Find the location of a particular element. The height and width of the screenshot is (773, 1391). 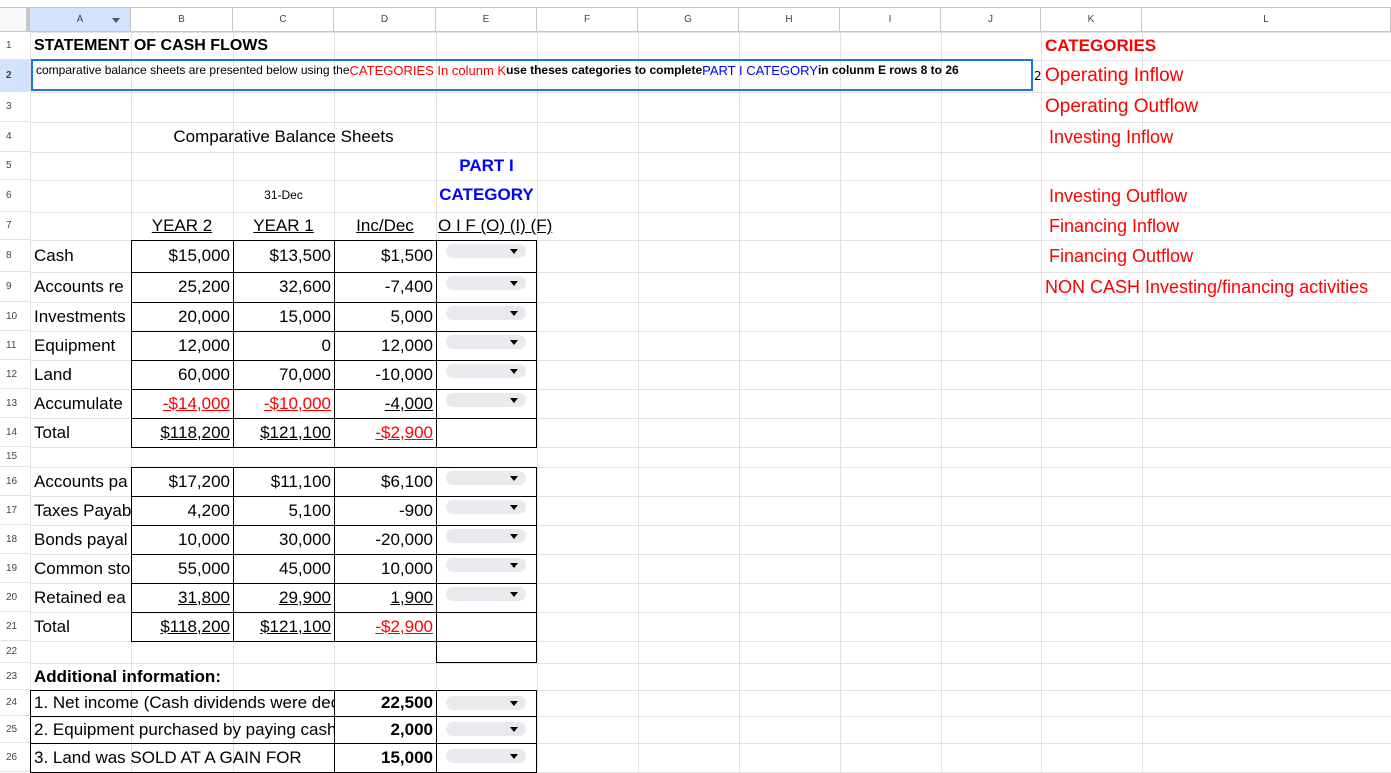

row-header-17: 17 is located at coordinates (15, 510).